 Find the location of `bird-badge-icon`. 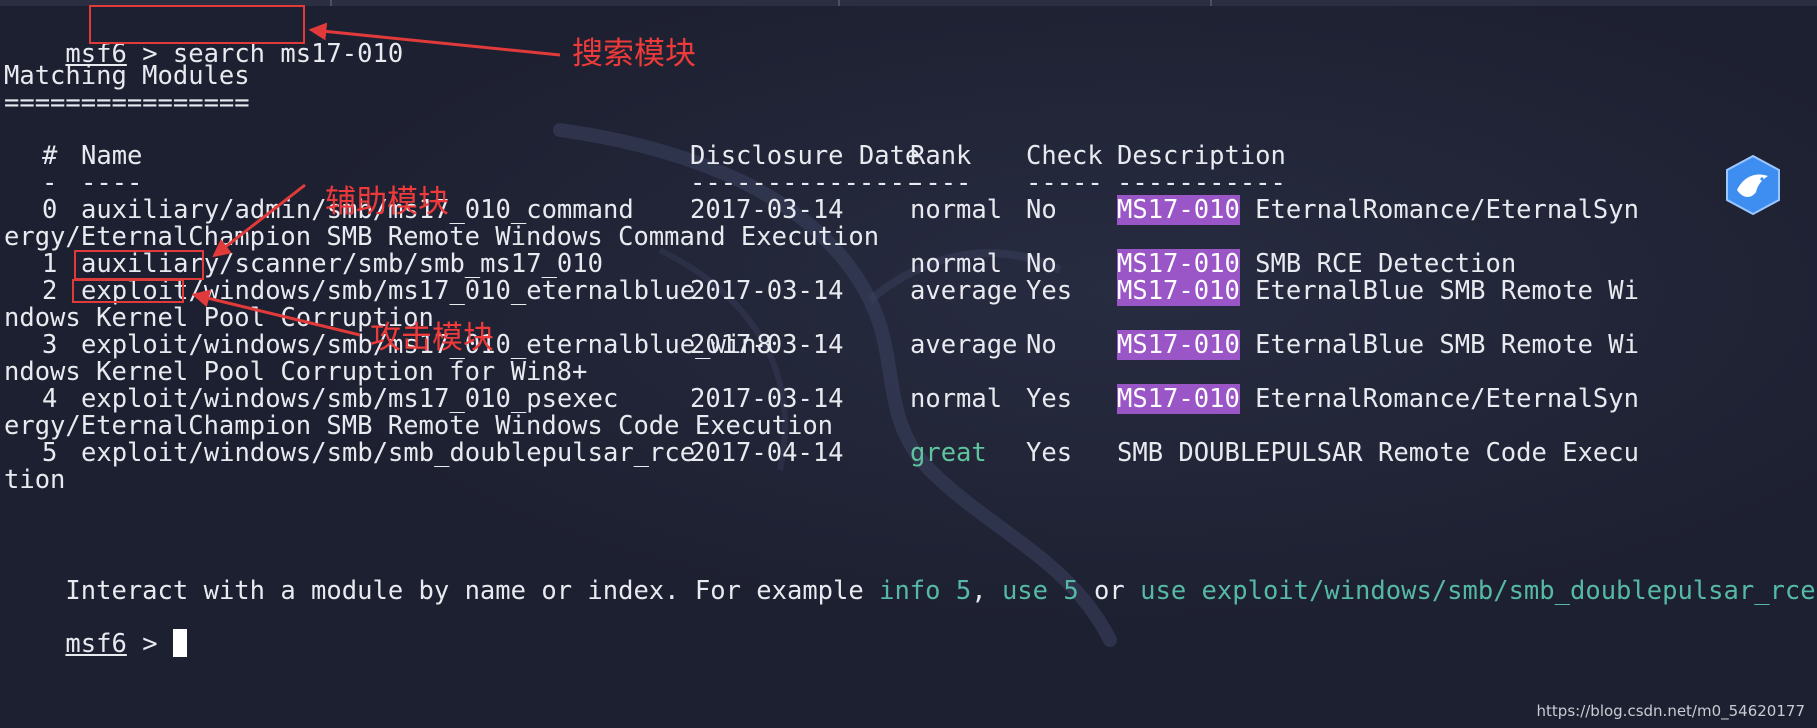

bird-badge-icon is located at coordinates (1753, 185).